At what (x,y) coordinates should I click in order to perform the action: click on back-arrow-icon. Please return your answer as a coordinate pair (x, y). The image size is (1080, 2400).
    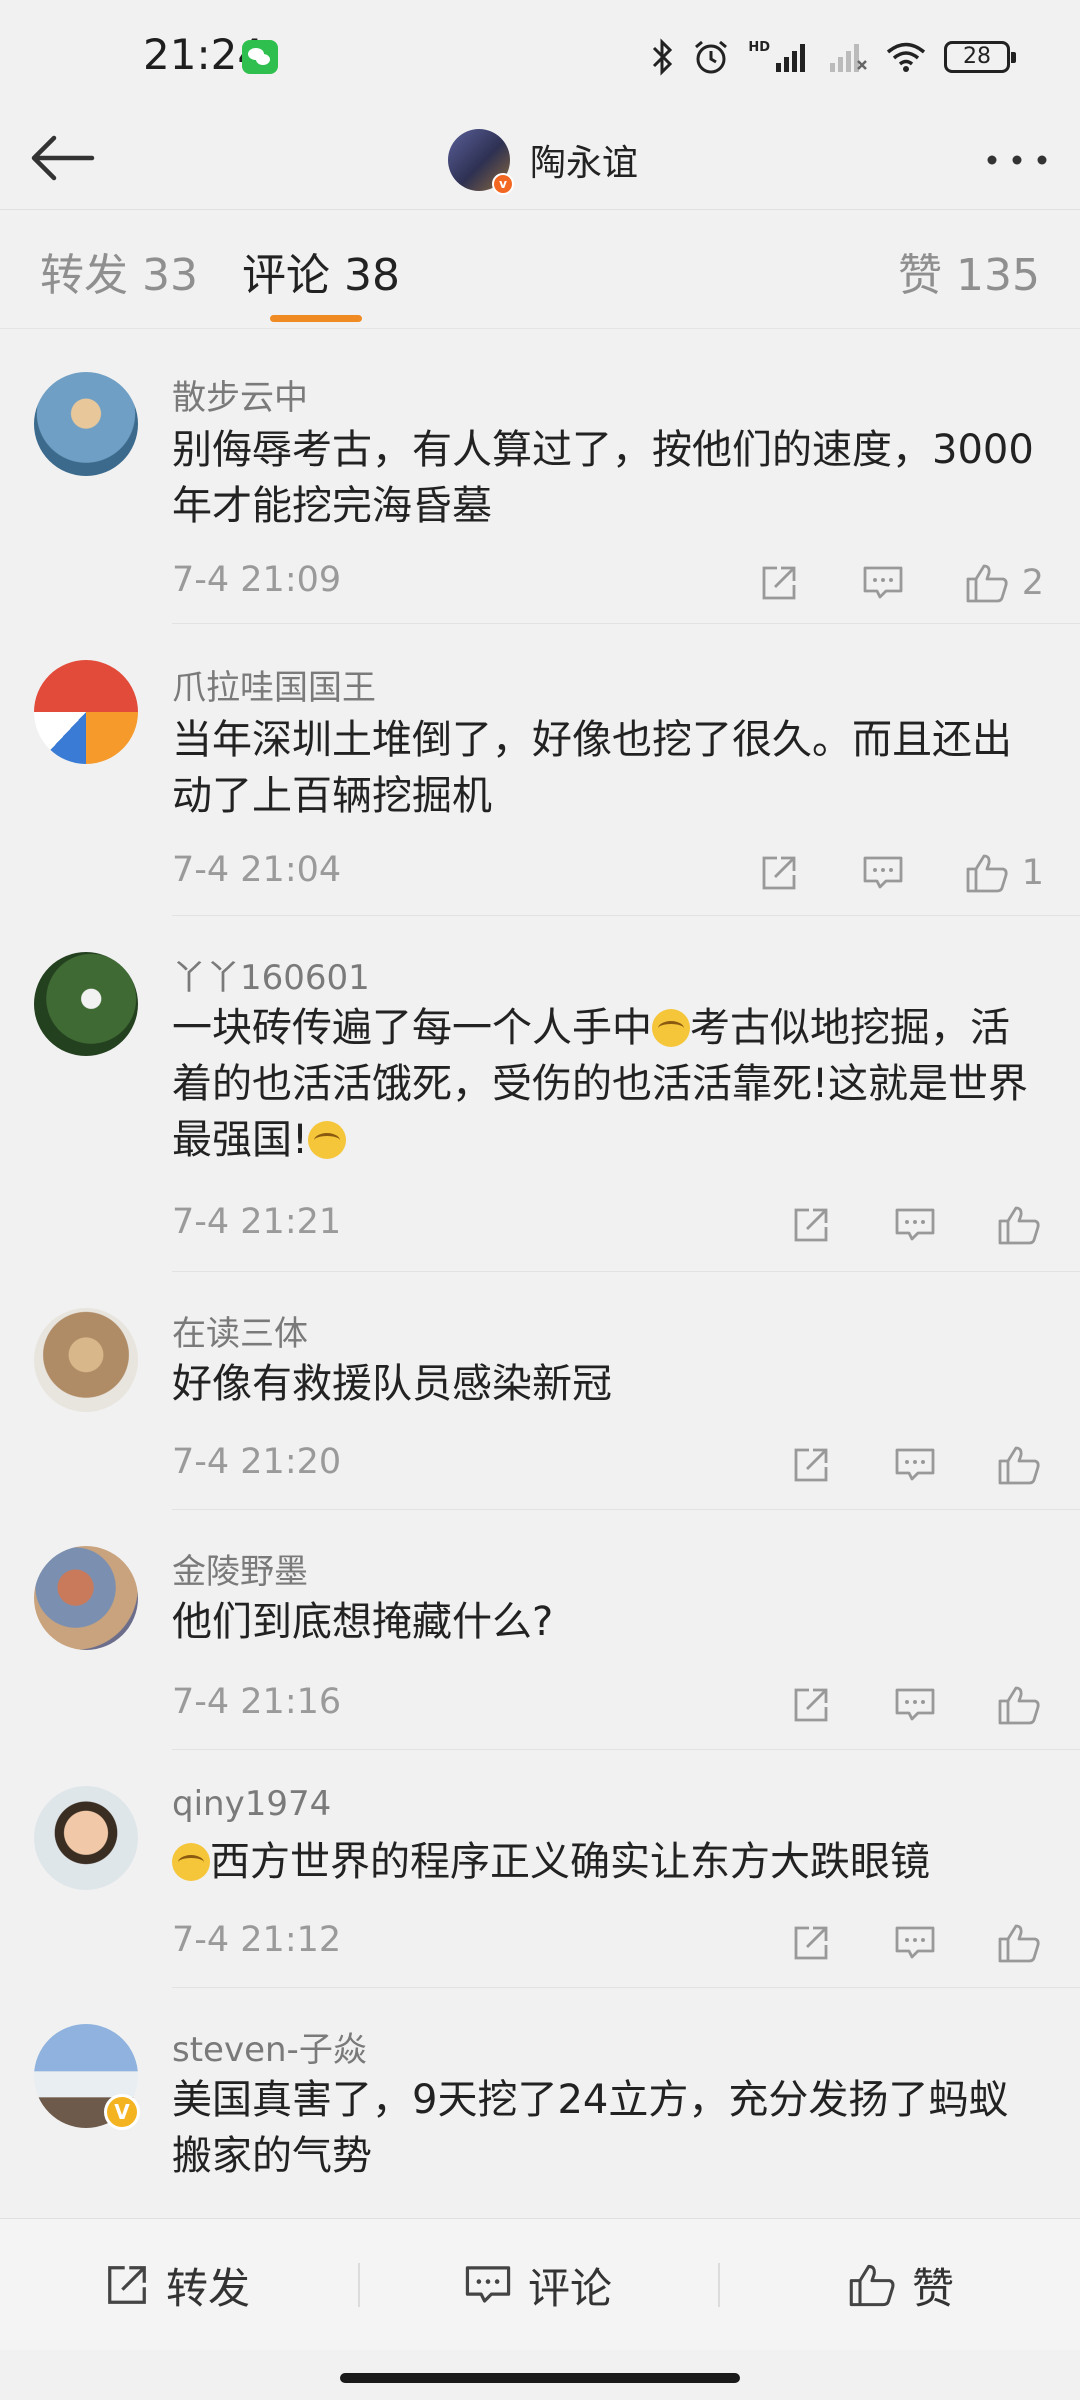
    Looking at the image, I should click on (63, 158).